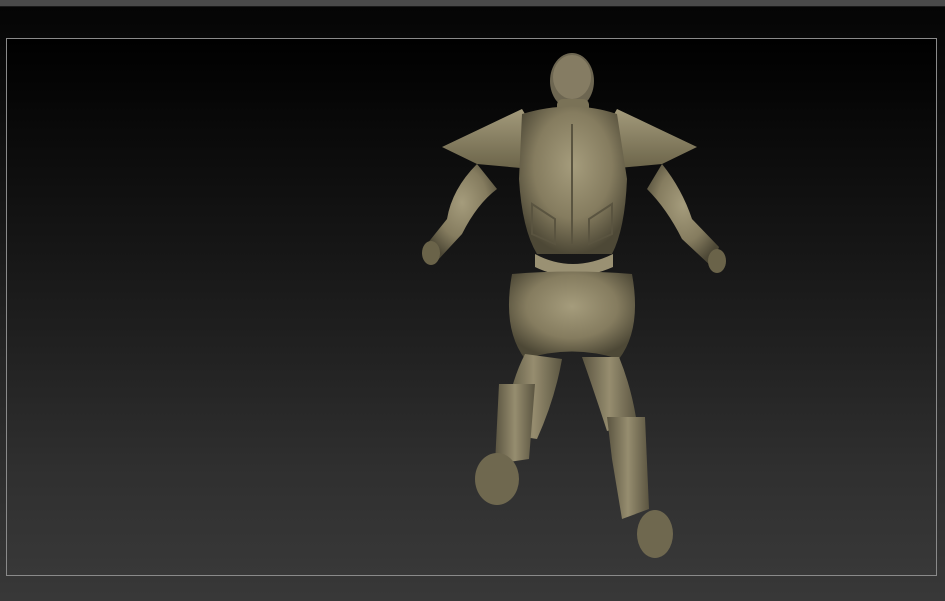  What do you see at coordinates (472, 3) in the screenshot?
I see `top-toolbar` at bounding box center [472, 3].